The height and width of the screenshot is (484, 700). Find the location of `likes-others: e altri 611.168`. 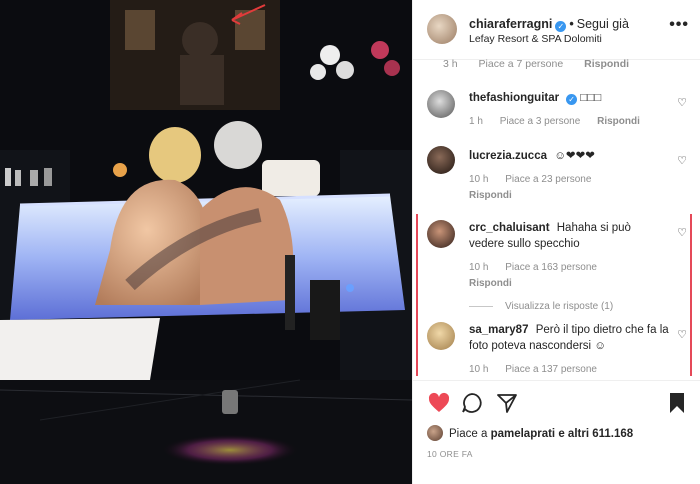

likes-others: e altri 611.168 is located at coordinates (595, 434).